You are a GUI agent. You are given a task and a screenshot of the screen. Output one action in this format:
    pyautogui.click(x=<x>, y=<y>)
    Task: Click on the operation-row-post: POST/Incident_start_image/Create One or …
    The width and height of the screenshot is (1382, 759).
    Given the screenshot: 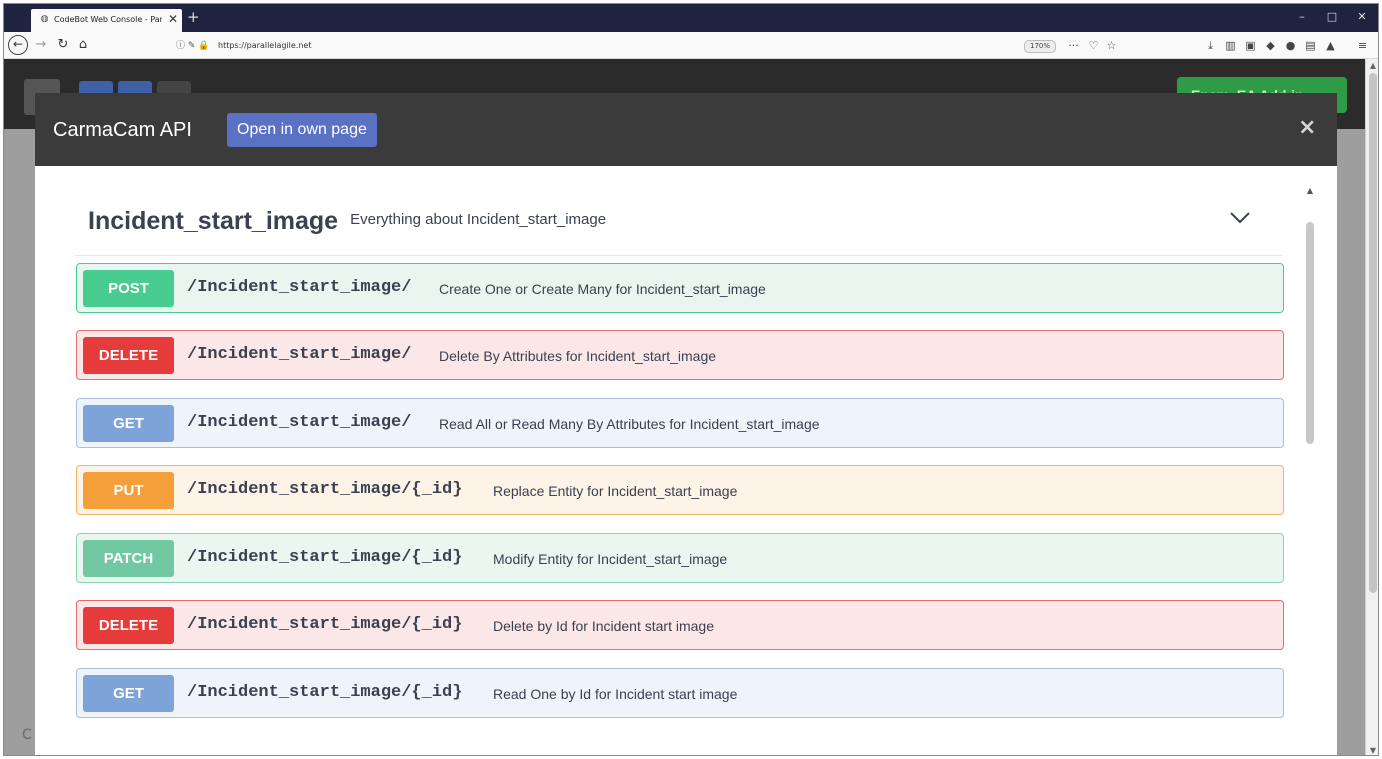 What is the action you would take?
    pyautogui.click(x=680, y=288)
    